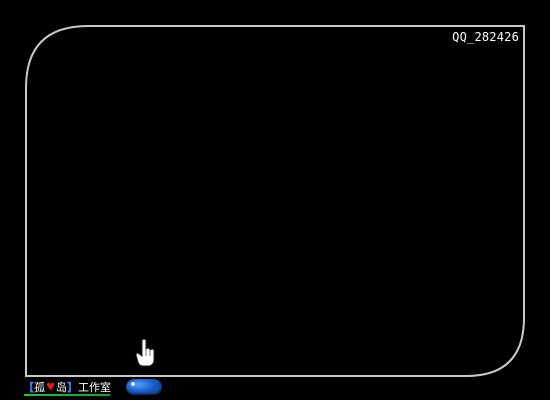 The width and height of the screenshot is (550, 400). What do you see at coordinates (94, 387) in the screenshot?
I see `logo-suffix: 工作室` at bounding box center [94, 387].